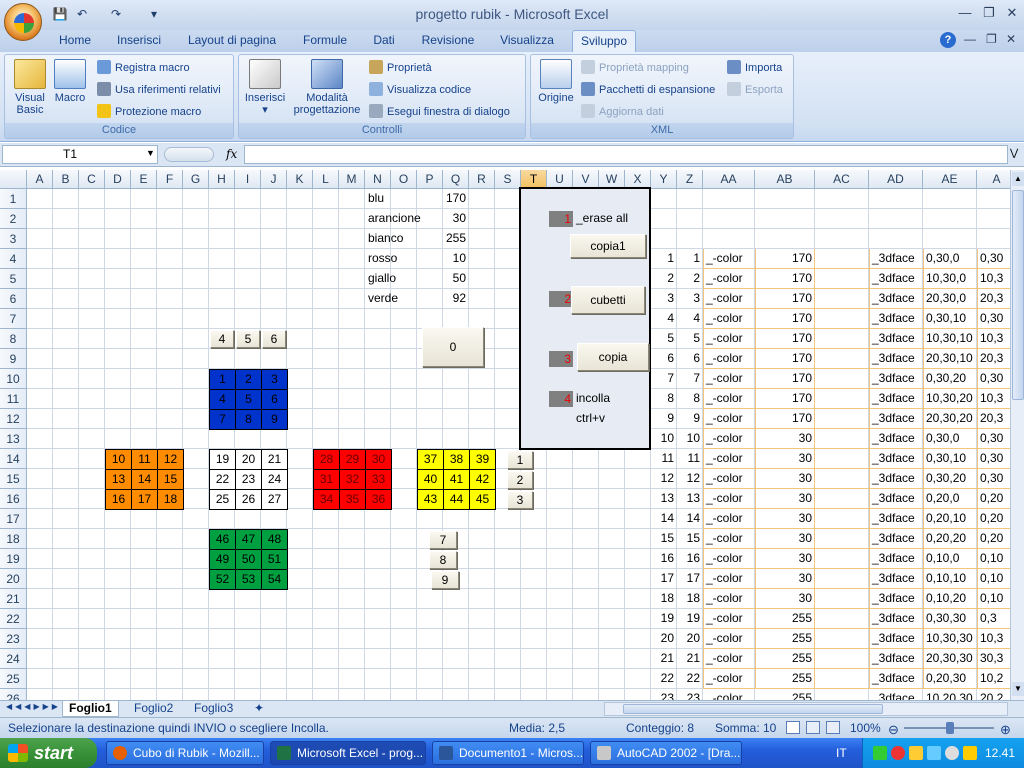  I want to click on facelet-cell: 50, so click(248, 559).